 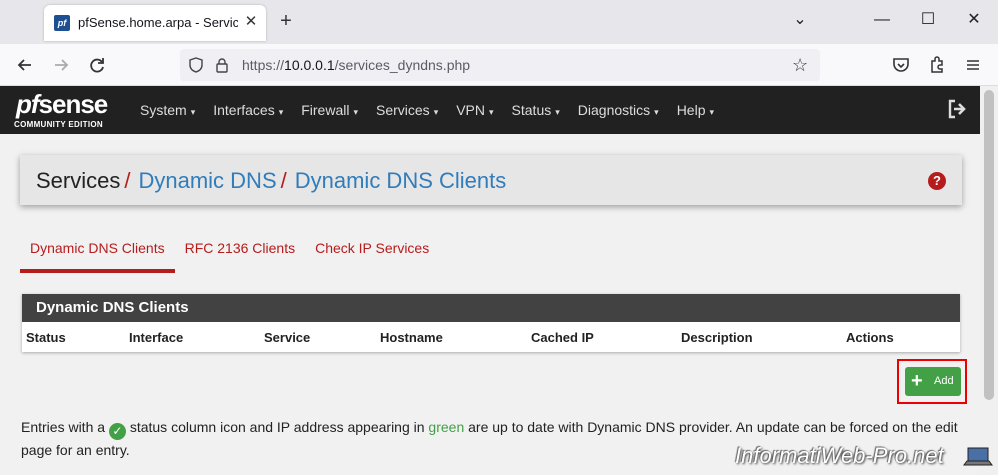 I want to click on scrollbar-thumb, so click(x=989, y=245).